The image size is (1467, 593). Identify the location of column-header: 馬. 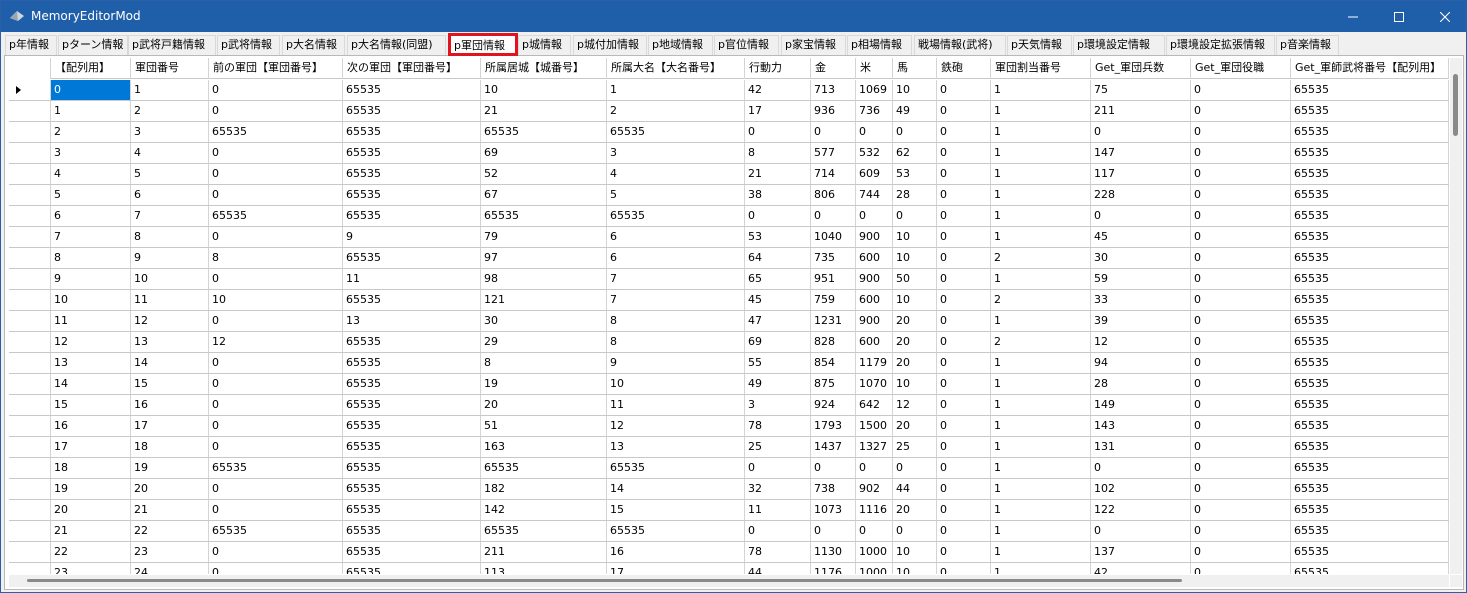
(915, 68).